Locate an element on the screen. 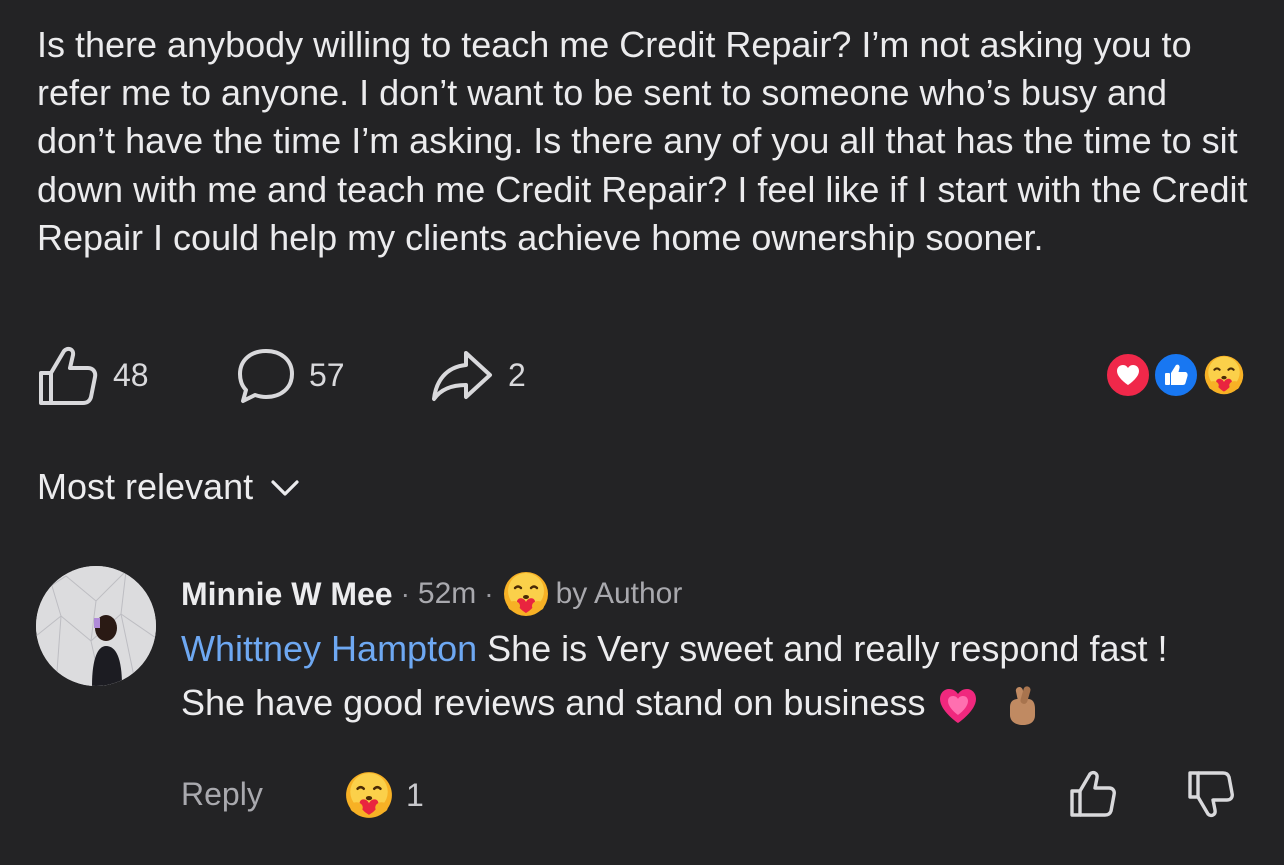 The height and width of the screenshot is (865, 1284). like-count: 48 is located at coordinates (131, 374).